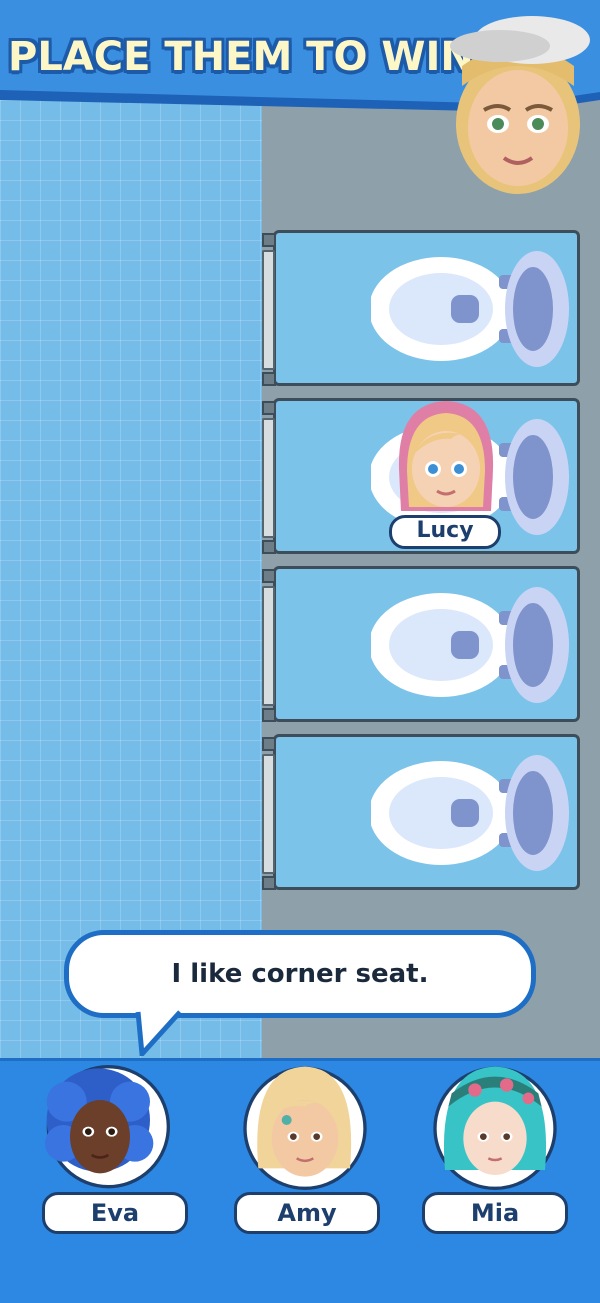 The image size is (600, 1303). Describe the element at coordinates (445, 532) in the screenshot. I see `lucy-name-tag: Lucy` at that location.